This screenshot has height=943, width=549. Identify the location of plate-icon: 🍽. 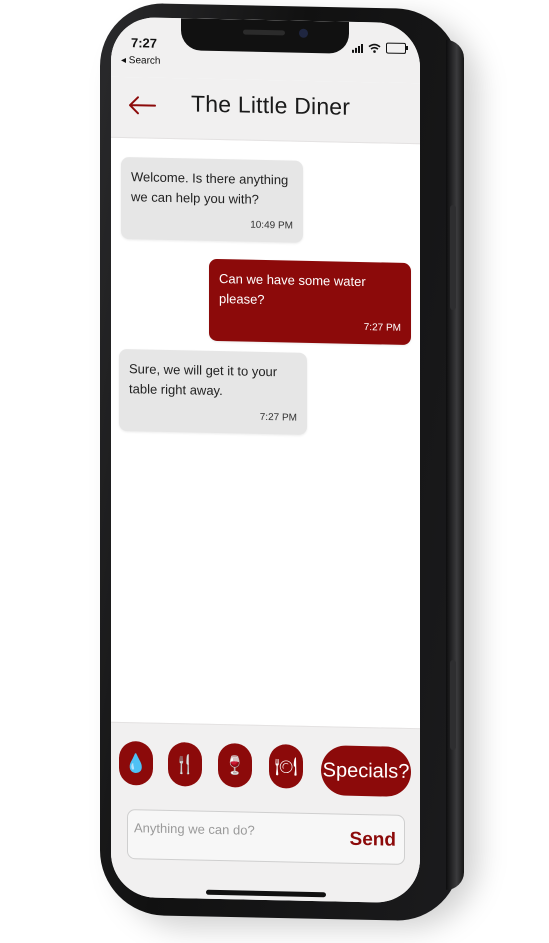
(286, 766).